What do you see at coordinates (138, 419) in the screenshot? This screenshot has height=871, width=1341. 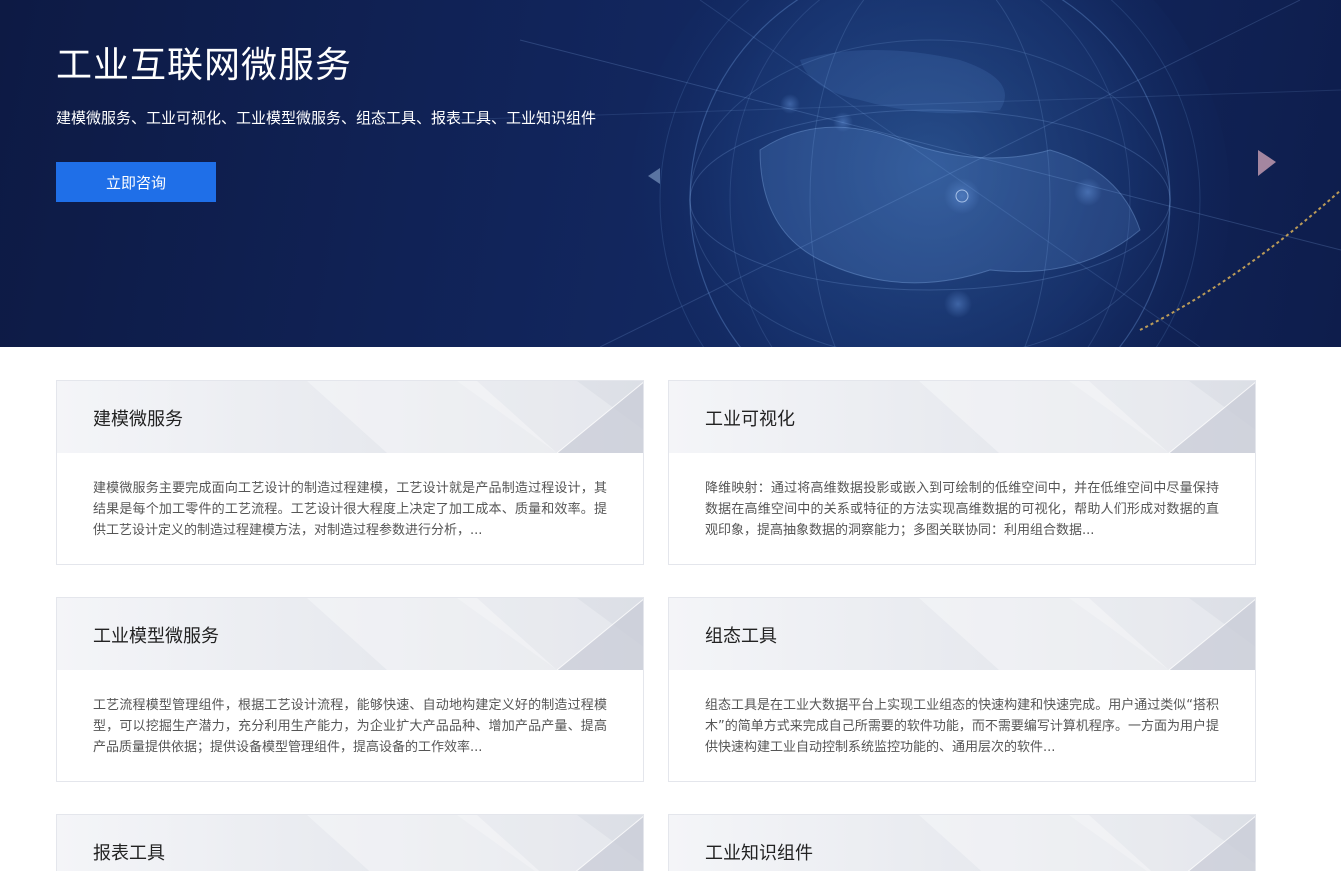 I see `card-title: 建模微服务` at bounding box center [138, 419].